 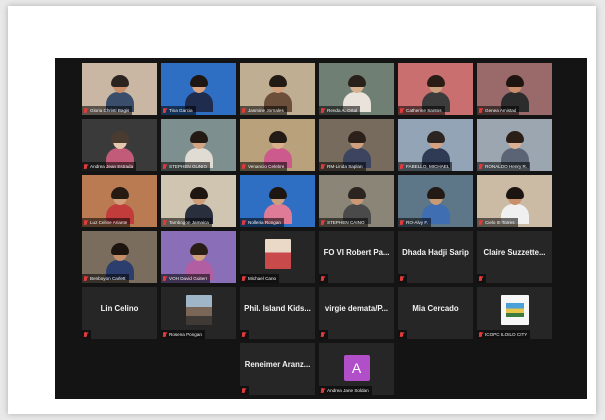 What do you see at coordinates (119, 308) in the screenshot?
I see `participant-display-name: Lin Celino` at bounding box center [119, 308].